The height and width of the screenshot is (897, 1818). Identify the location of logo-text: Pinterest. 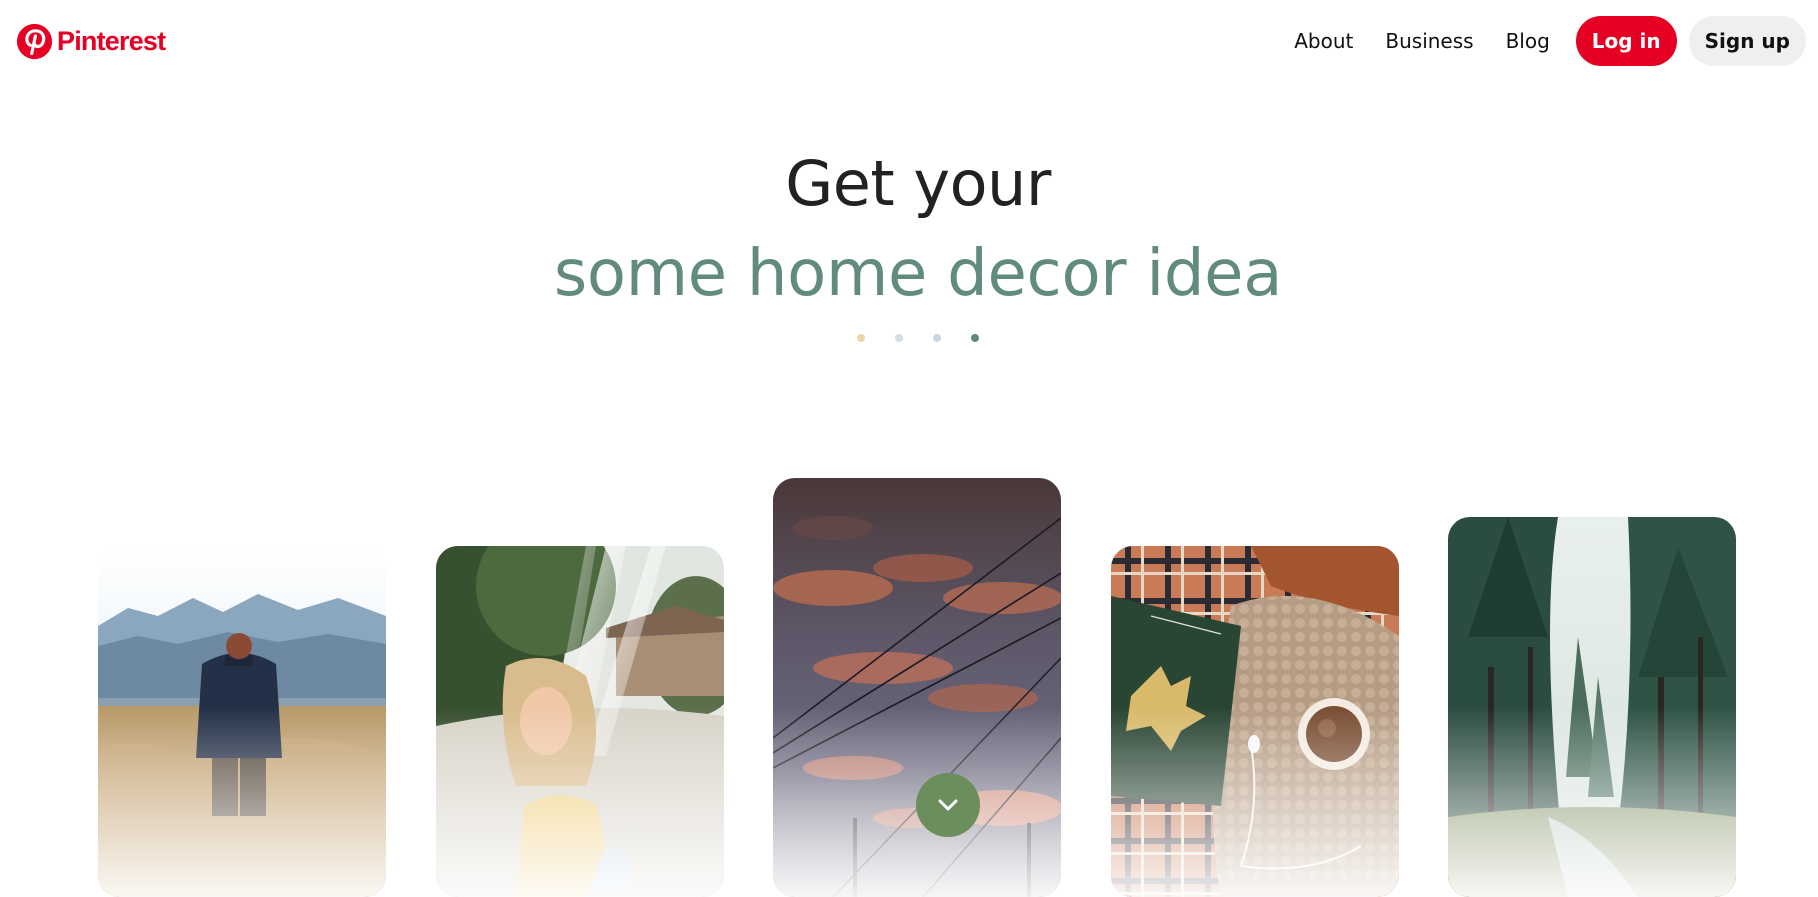
(111, 40).